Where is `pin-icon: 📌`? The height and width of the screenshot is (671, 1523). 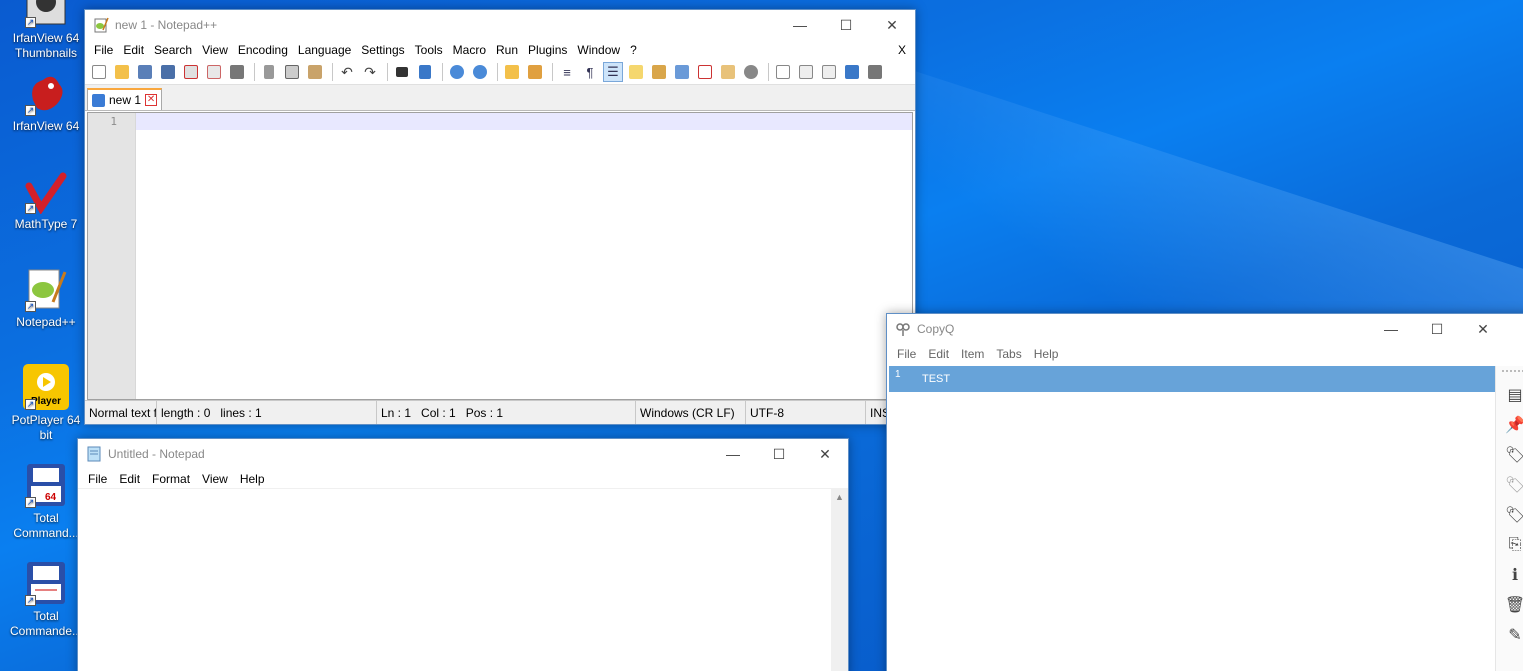 pin-icon: 📌 is located at coordinates (1513, 425).